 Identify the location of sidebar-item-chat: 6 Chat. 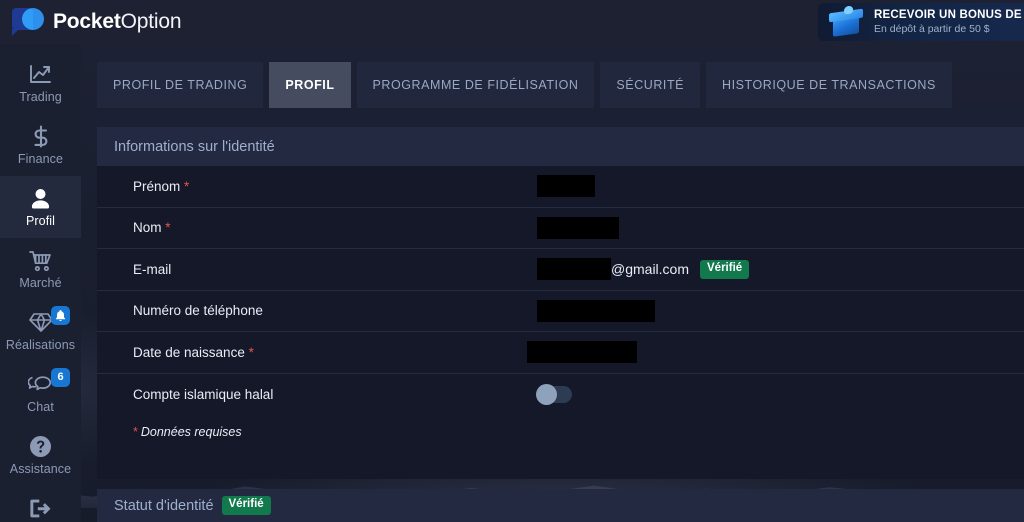
(40, 393).